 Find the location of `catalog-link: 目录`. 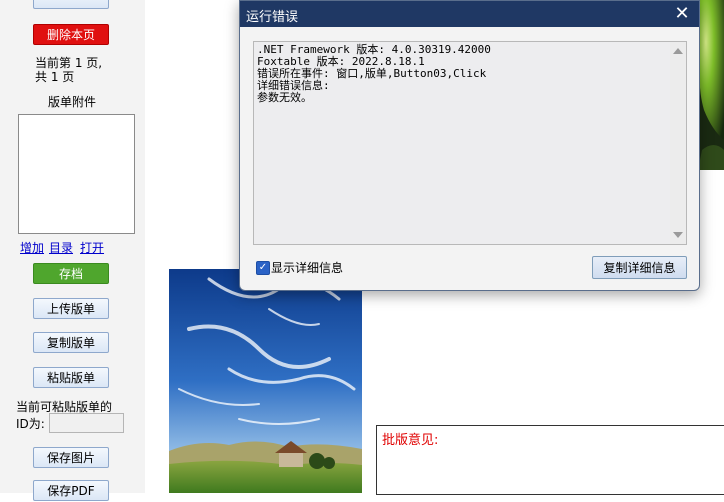

catalog-link: 目录 is located at coordinates (61, 247).